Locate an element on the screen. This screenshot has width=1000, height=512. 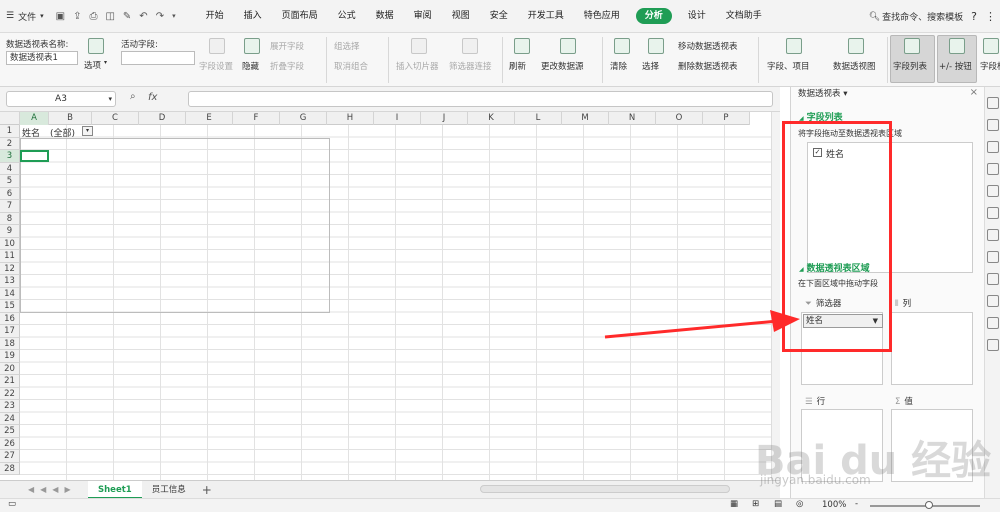
select-all-corner is located at coordinates (10, 118).